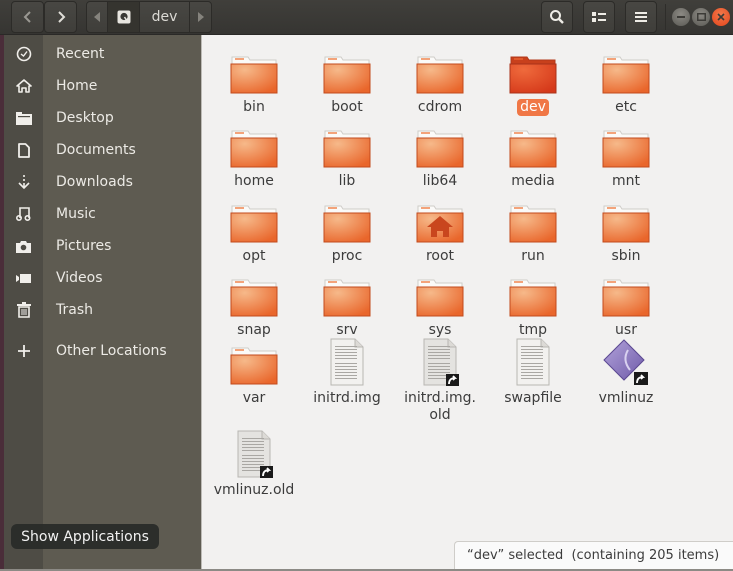 The image size is (733, 571). What do you see at coordinates (254, 107) in the screenshot?
I see `file-name-label: bin` at bounding box center [254, 107].